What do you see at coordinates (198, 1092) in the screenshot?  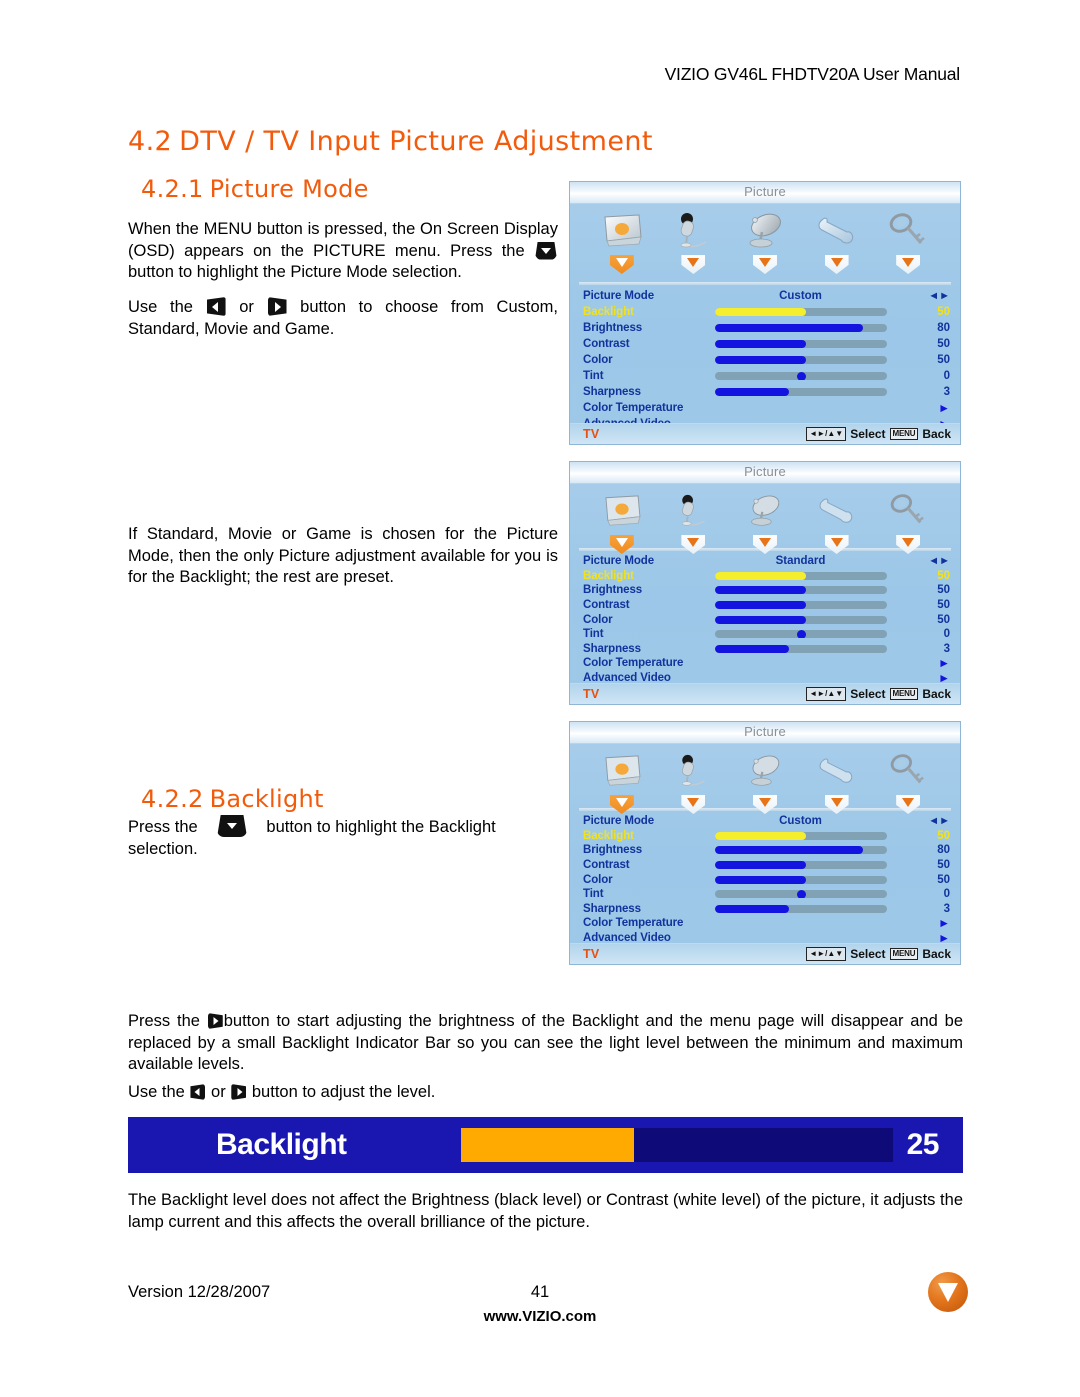 I see `left-arrow-key-icon` at bounding box center [198, 1092].